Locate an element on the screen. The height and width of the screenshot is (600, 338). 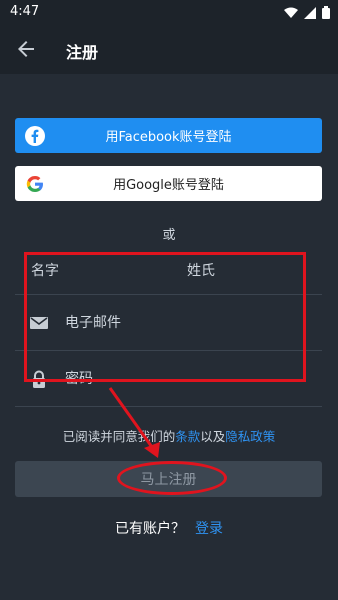
signal-icon is located at coordinates (310, 13).